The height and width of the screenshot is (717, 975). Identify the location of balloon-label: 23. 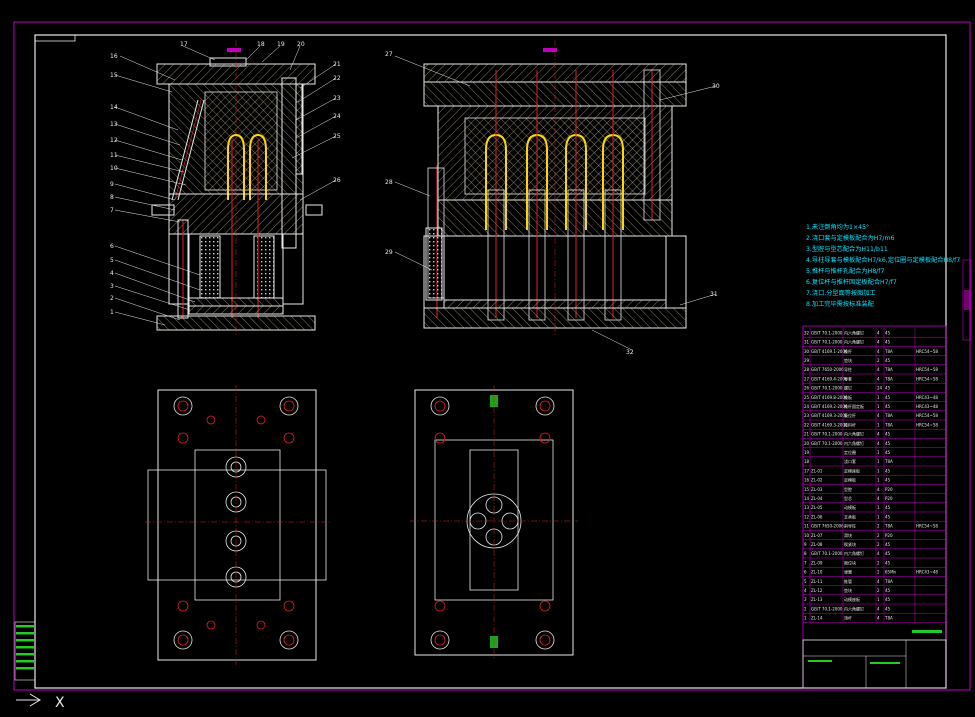
(337, 98).